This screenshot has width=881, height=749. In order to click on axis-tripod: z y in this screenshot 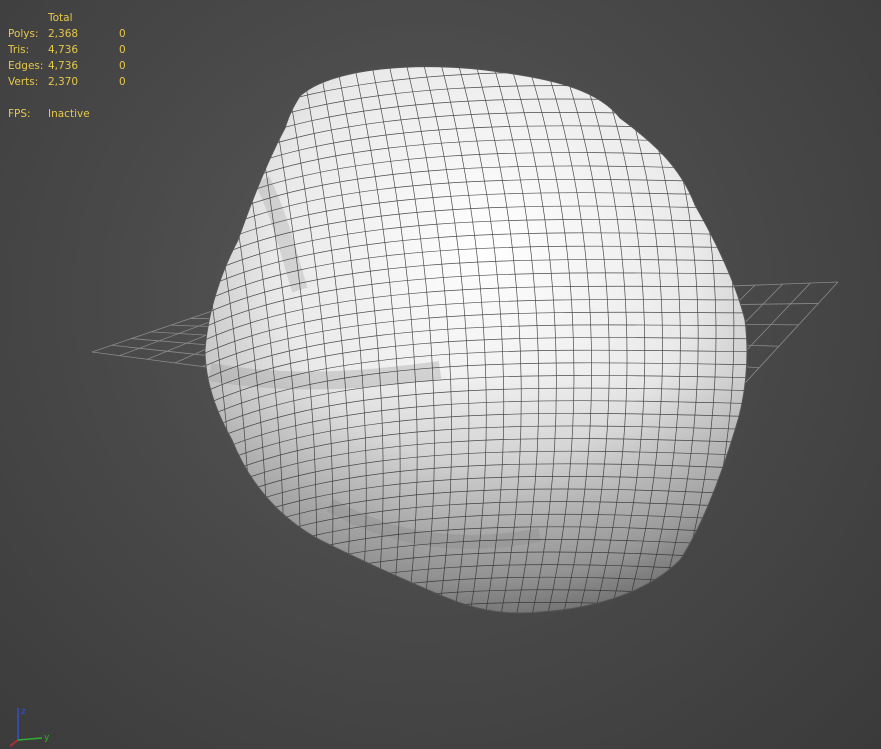, I will do `click(29, 727)`.